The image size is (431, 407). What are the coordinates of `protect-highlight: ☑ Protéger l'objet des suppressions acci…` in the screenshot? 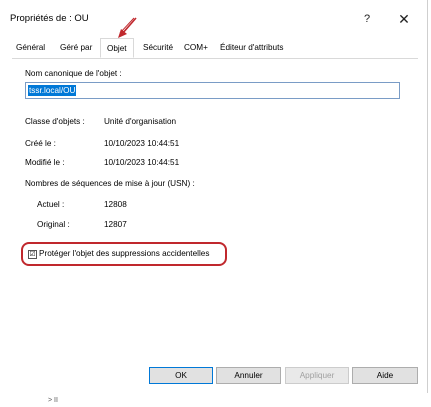 It's located at (124, 254).